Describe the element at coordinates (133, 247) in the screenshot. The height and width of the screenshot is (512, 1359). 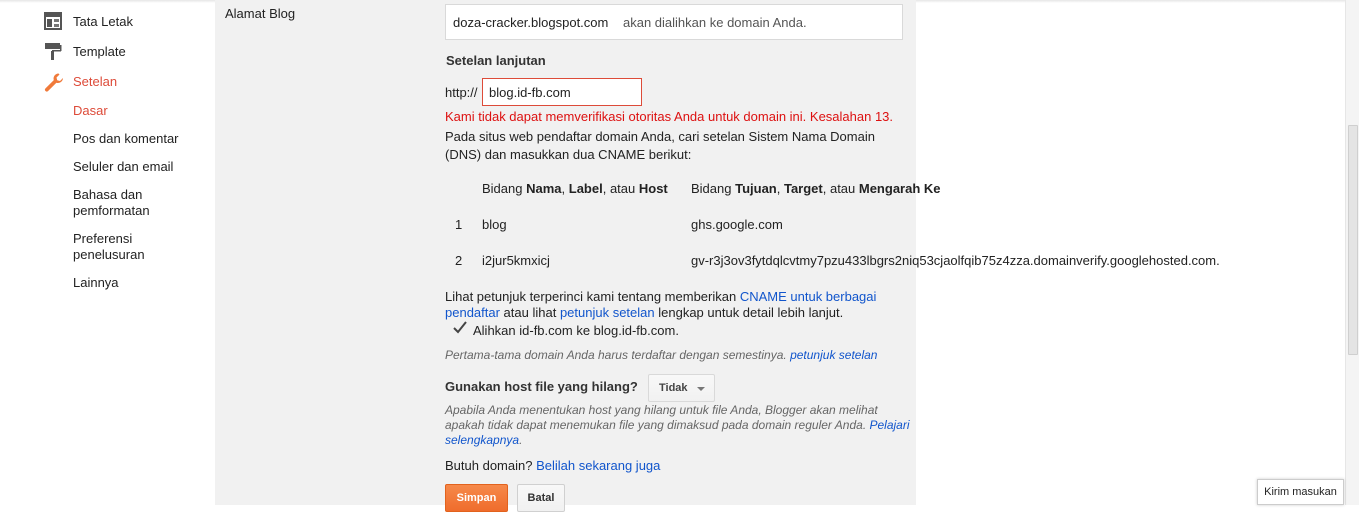
I see `sidebar-subitem-search-preferences: Preferensi penelusuran` at that location.